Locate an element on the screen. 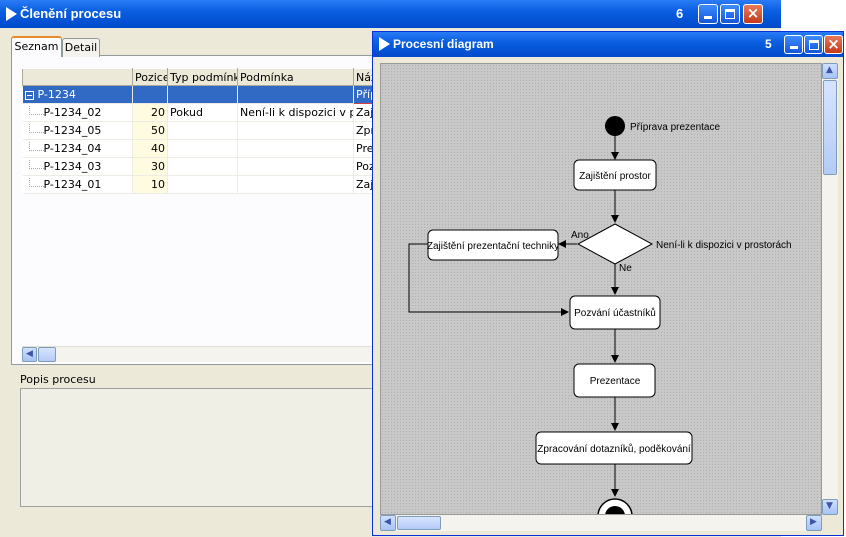 The image size is (846, 537). table-row: P-1234 Přípr is located at coordinates (198, 94).